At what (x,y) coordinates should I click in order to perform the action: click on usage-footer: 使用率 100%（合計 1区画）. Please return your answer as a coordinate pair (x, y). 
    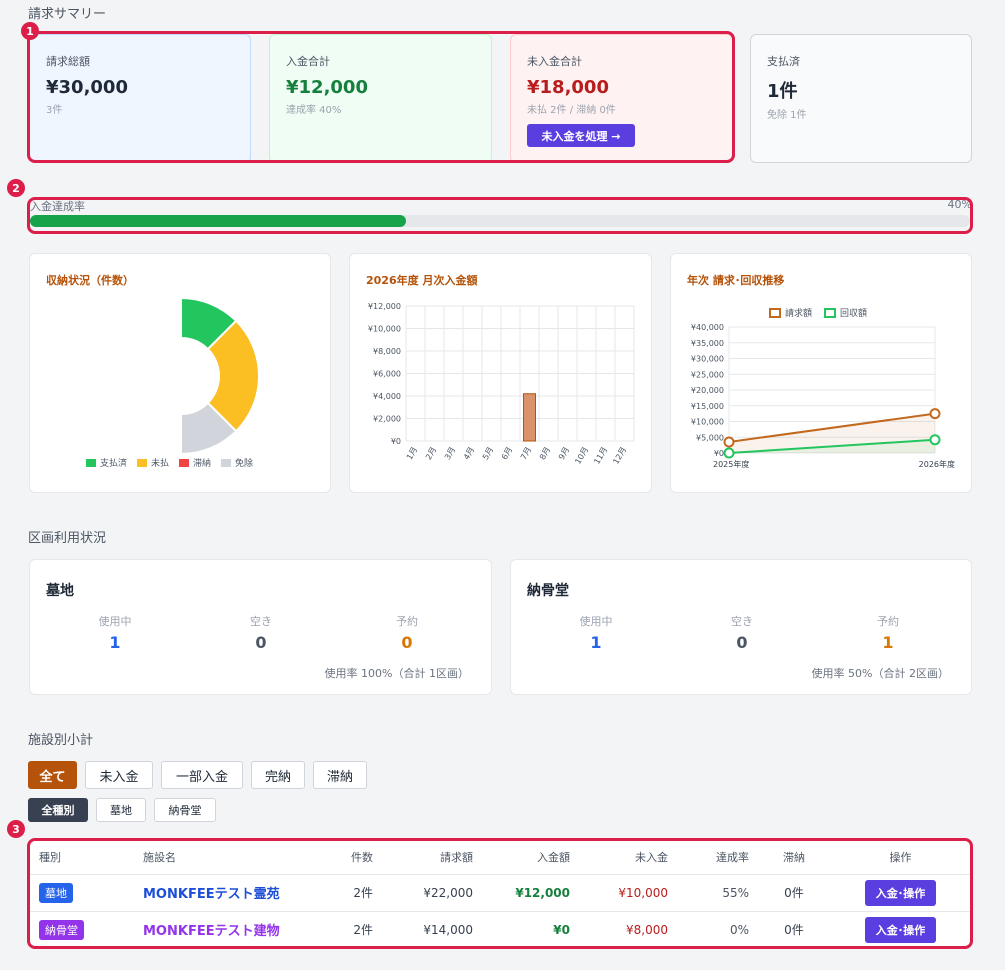
    Looking at the image, I should click on (396, 673).